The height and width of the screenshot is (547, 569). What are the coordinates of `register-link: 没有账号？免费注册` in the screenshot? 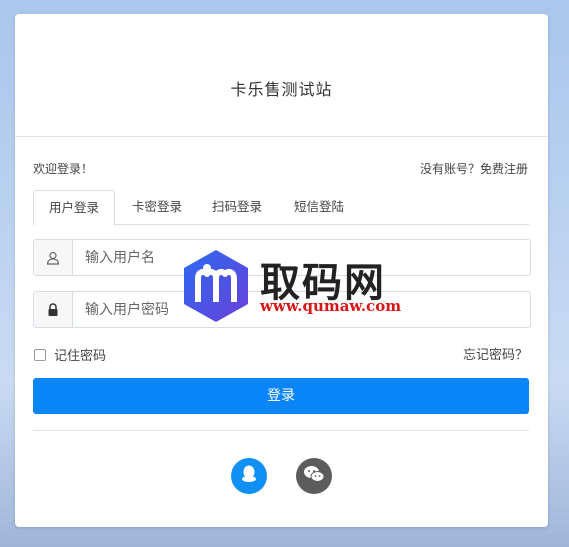 It's located at (474, 168).